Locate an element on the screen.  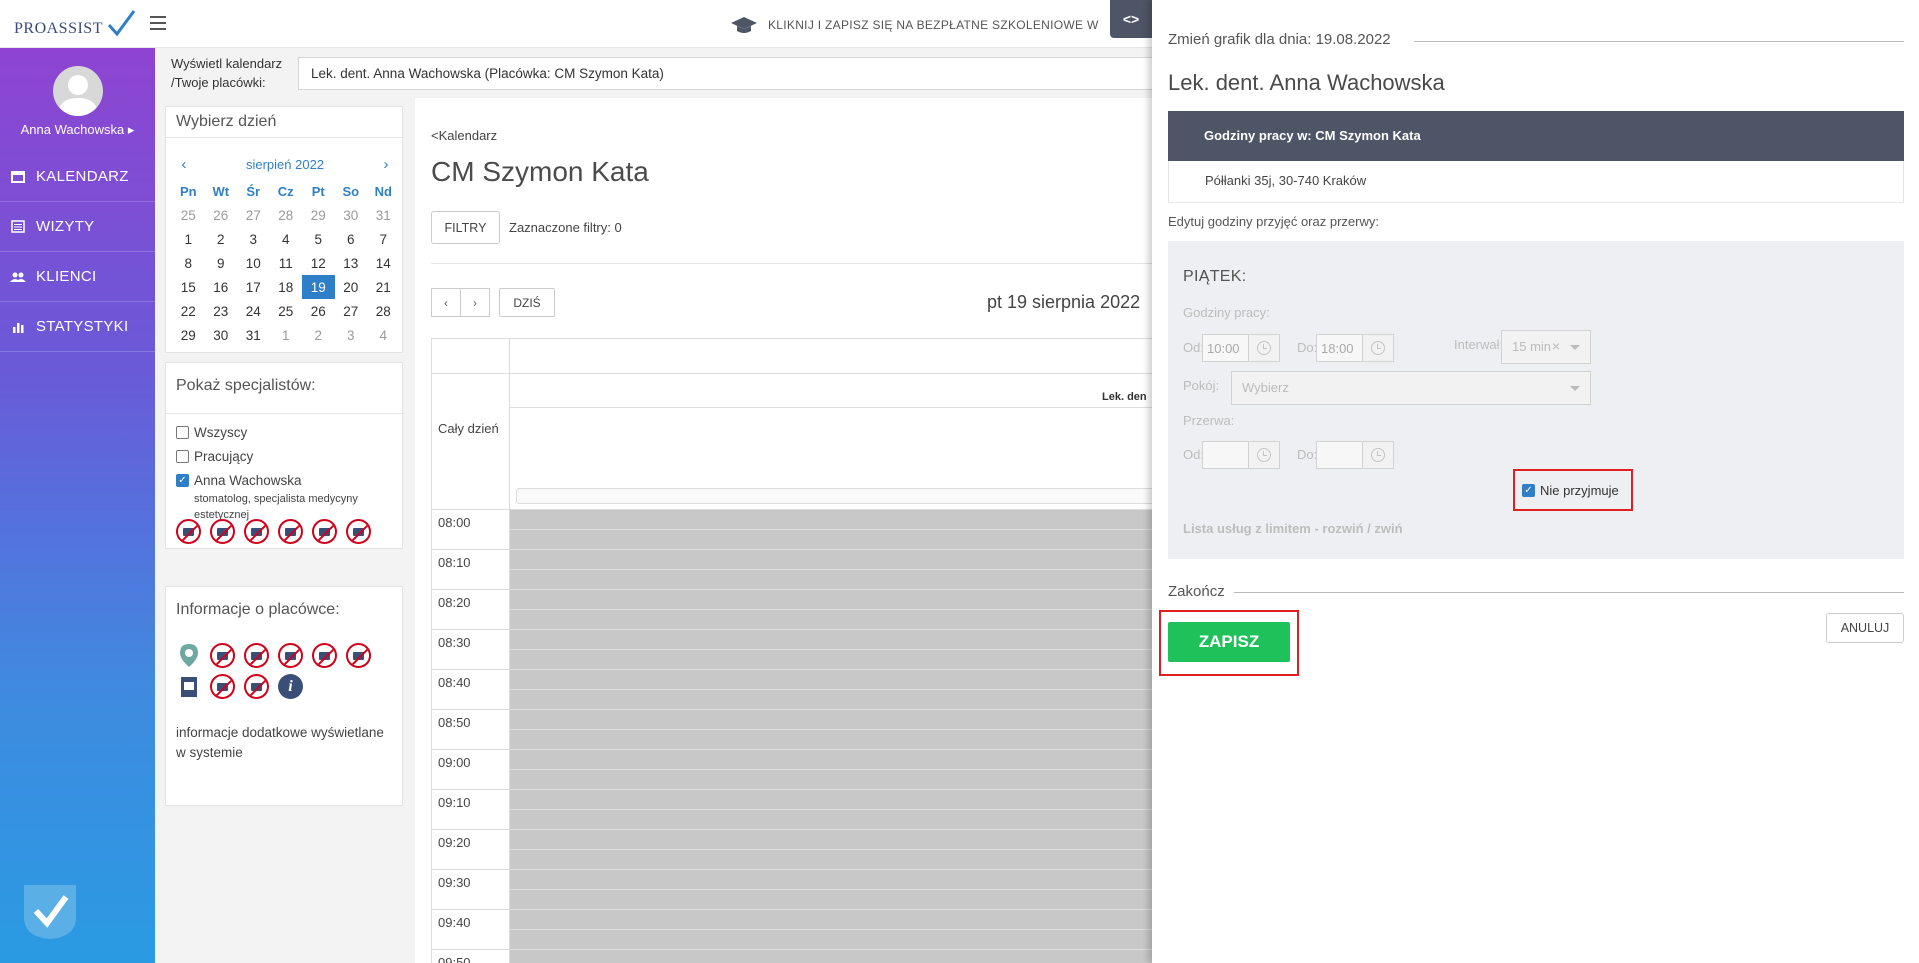
cancel-button: ANULUJ is located at coordinates (1865, 628).